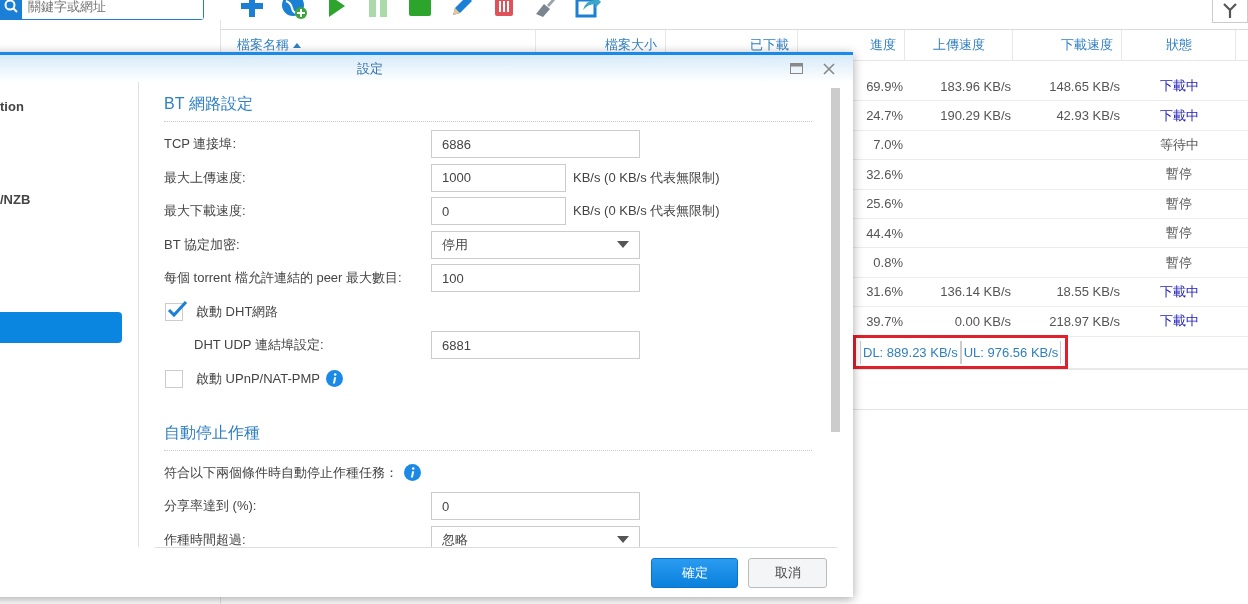 The width and height of the screenshot is (1248, 604). Describe the element at coordinates (1230, 10) in the screenshot. I see `filter-icon` at that location.